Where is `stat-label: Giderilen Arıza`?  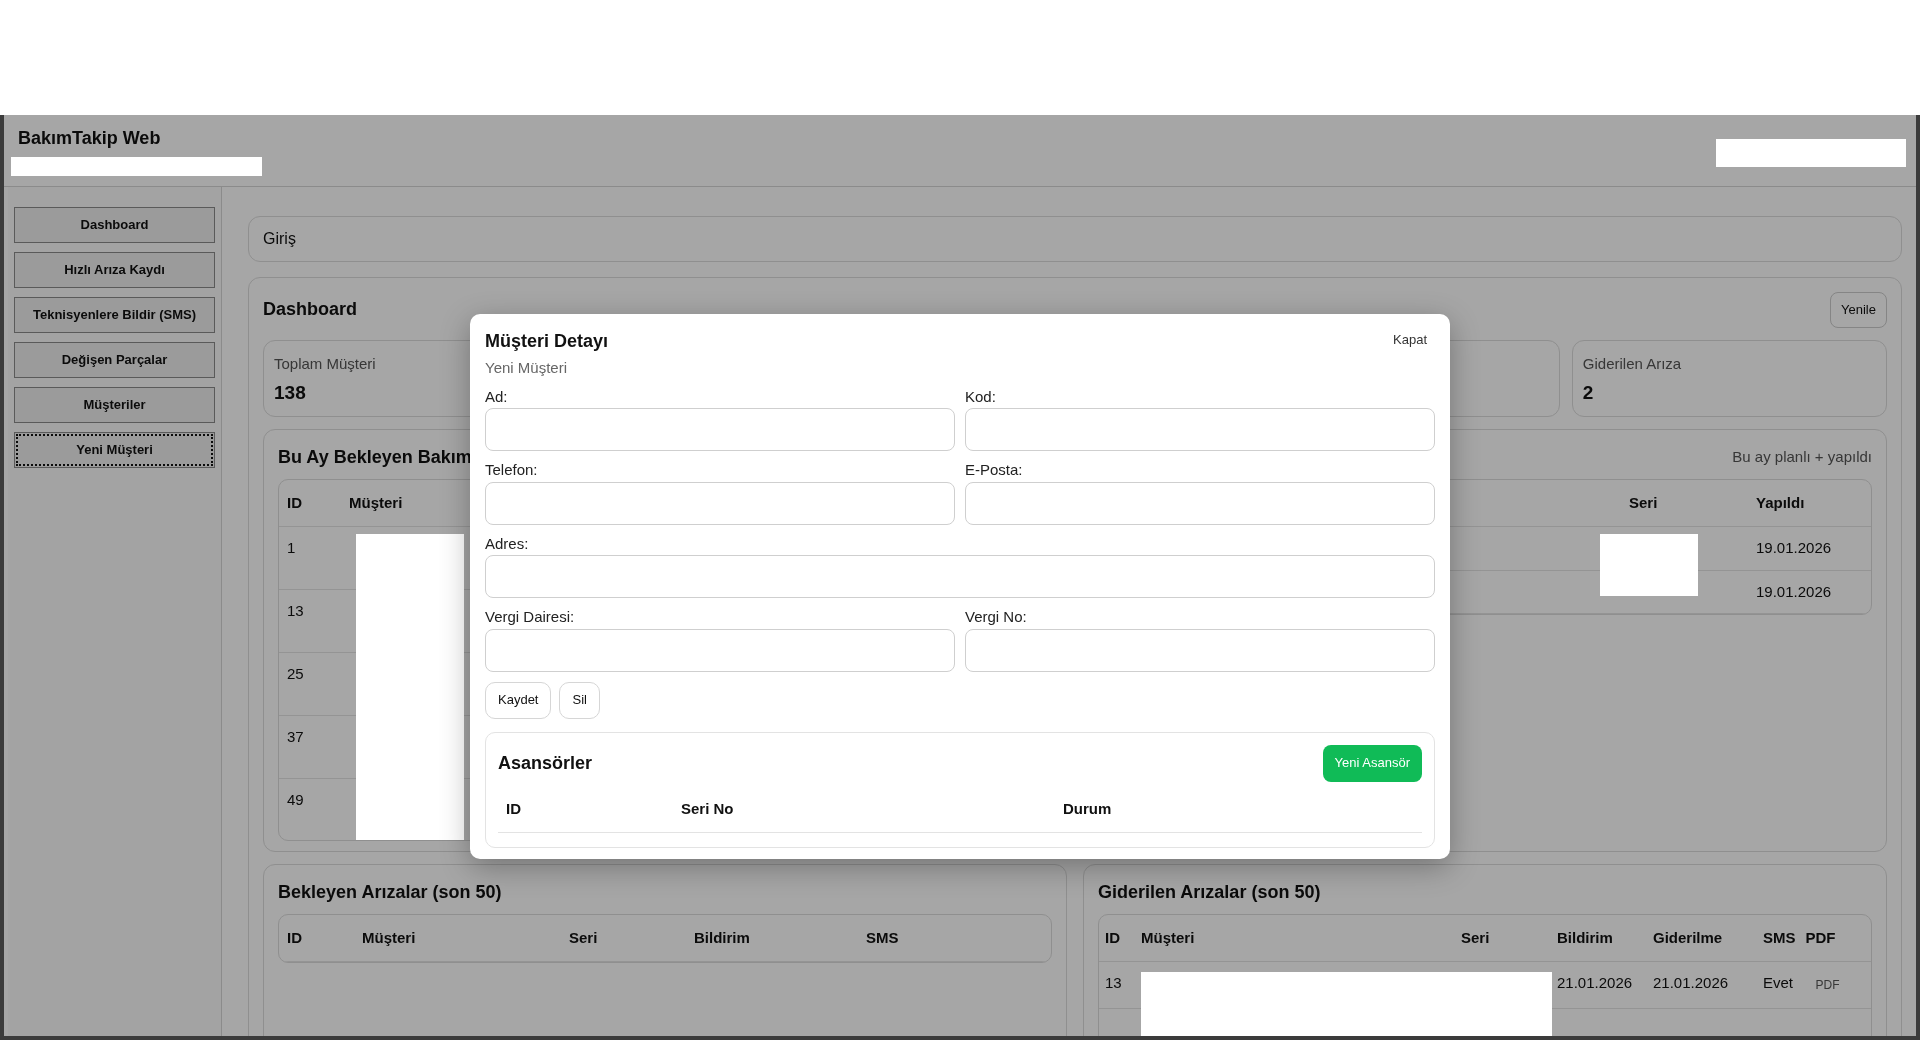
stat-label: Giderilen Arıza is located at coordinates (1632, 363).